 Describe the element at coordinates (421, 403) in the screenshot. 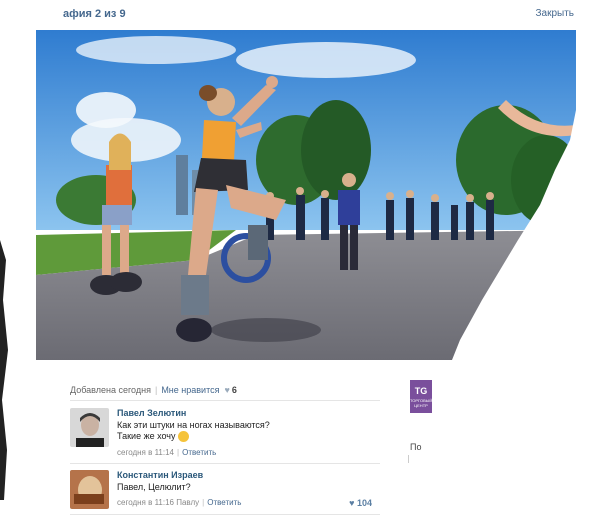

I see `logo-subtitle: ТОРГОВЫЙ ЦЕНТР` at that location.